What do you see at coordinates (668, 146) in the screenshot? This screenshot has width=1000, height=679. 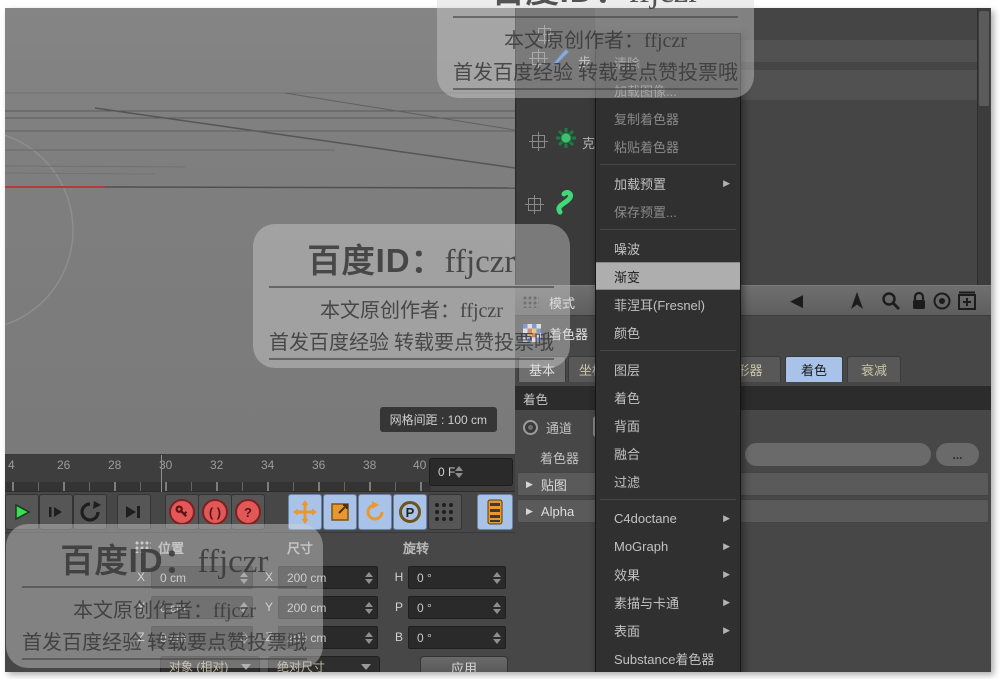 I see `menu-item-paste-shader: 粘贴着色器` at bounding box center [668, 146].